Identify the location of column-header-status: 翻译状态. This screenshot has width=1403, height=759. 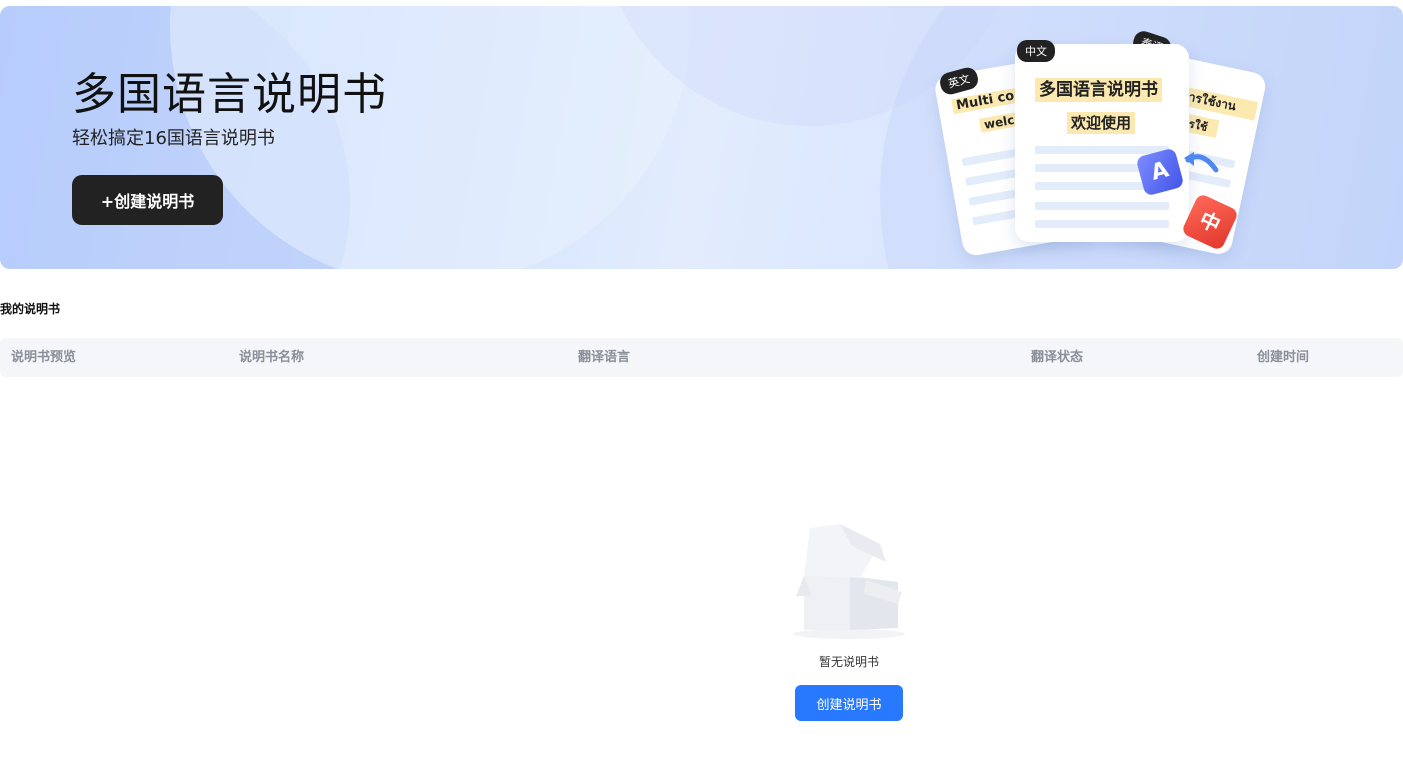
(1057, 357).